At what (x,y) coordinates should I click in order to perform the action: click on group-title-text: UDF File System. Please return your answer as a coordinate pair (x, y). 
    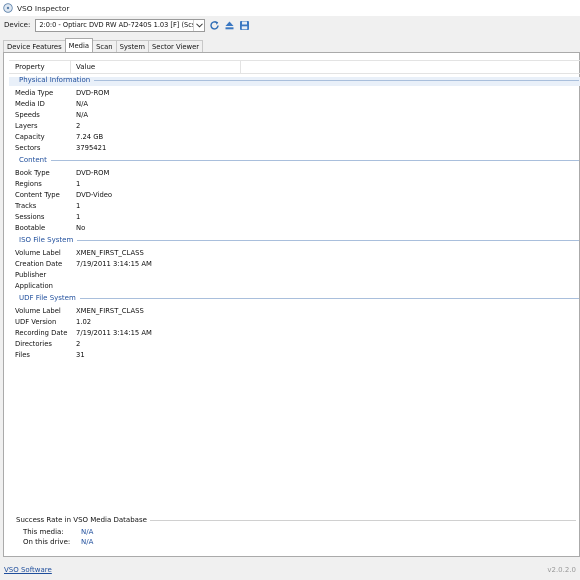
    Looking at the image, I should click on (47, 298).